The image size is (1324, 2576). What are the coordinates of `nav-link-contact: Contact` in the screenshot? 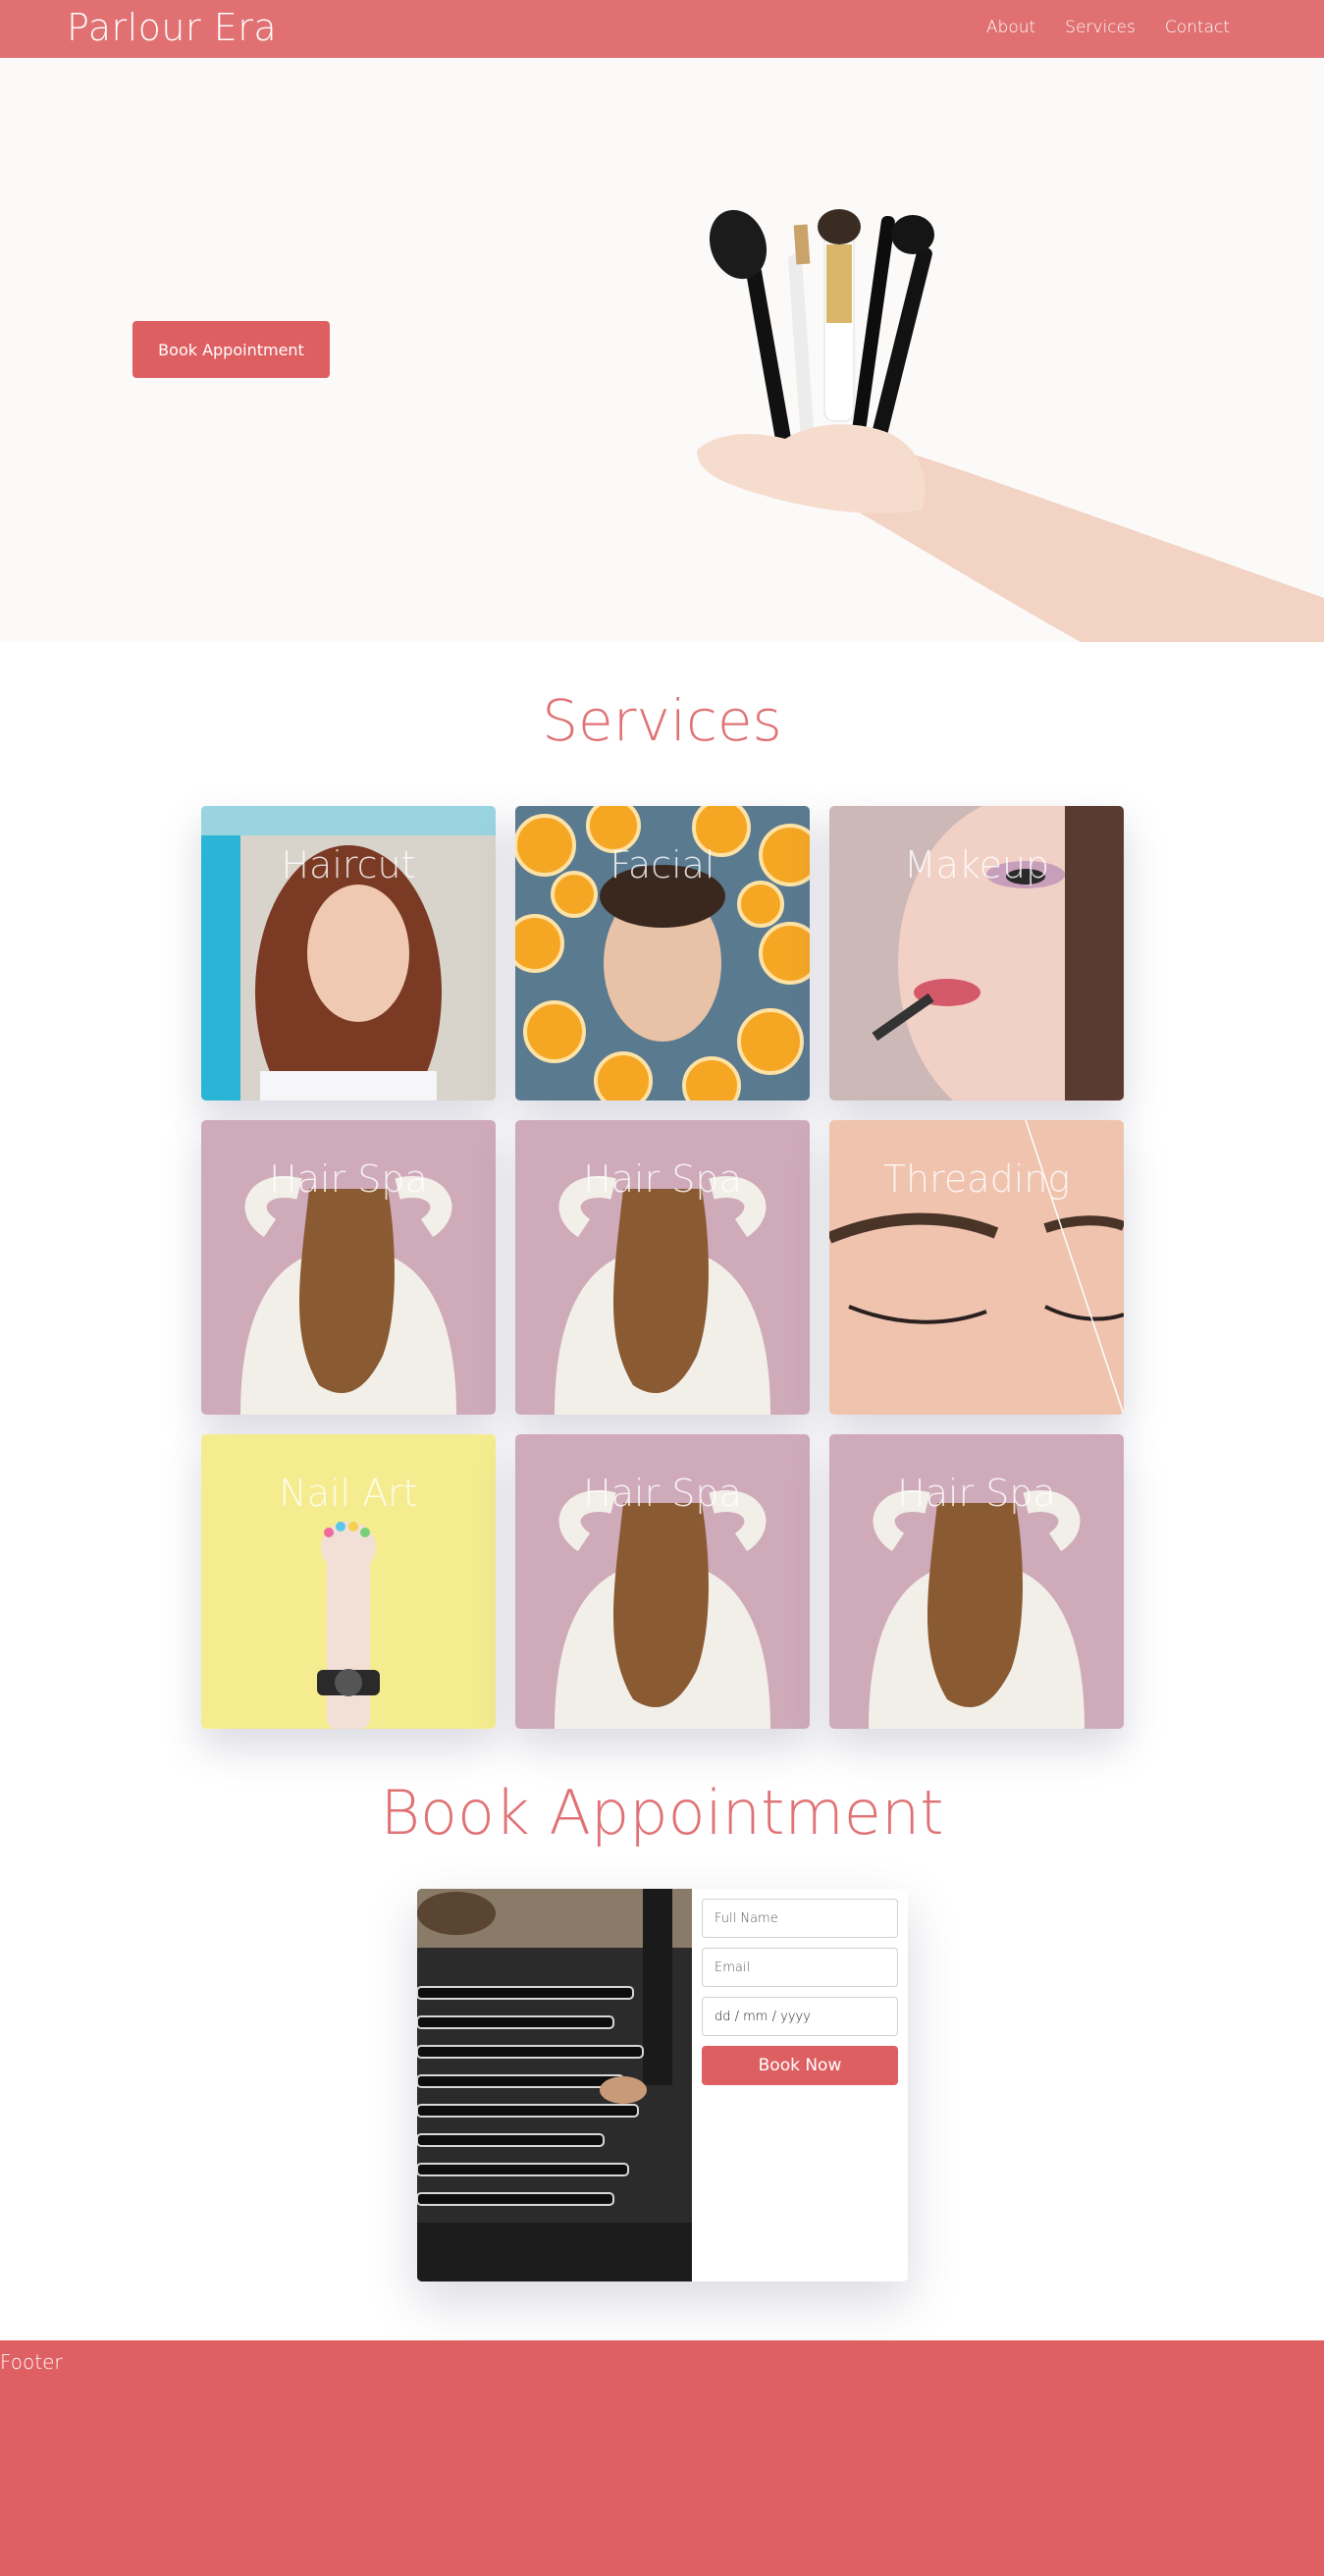 It's located at (1198, 27).